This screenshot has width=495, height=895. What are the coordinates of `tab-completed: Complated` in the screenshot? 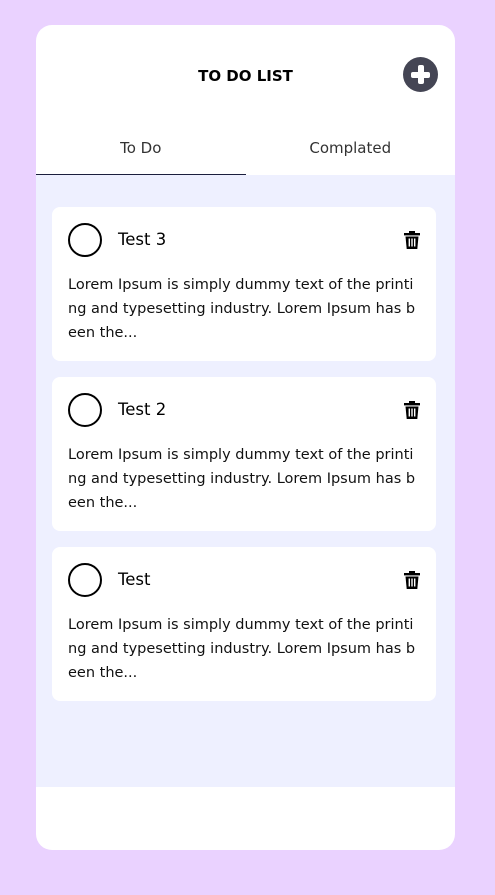 It's located at (351, 152).